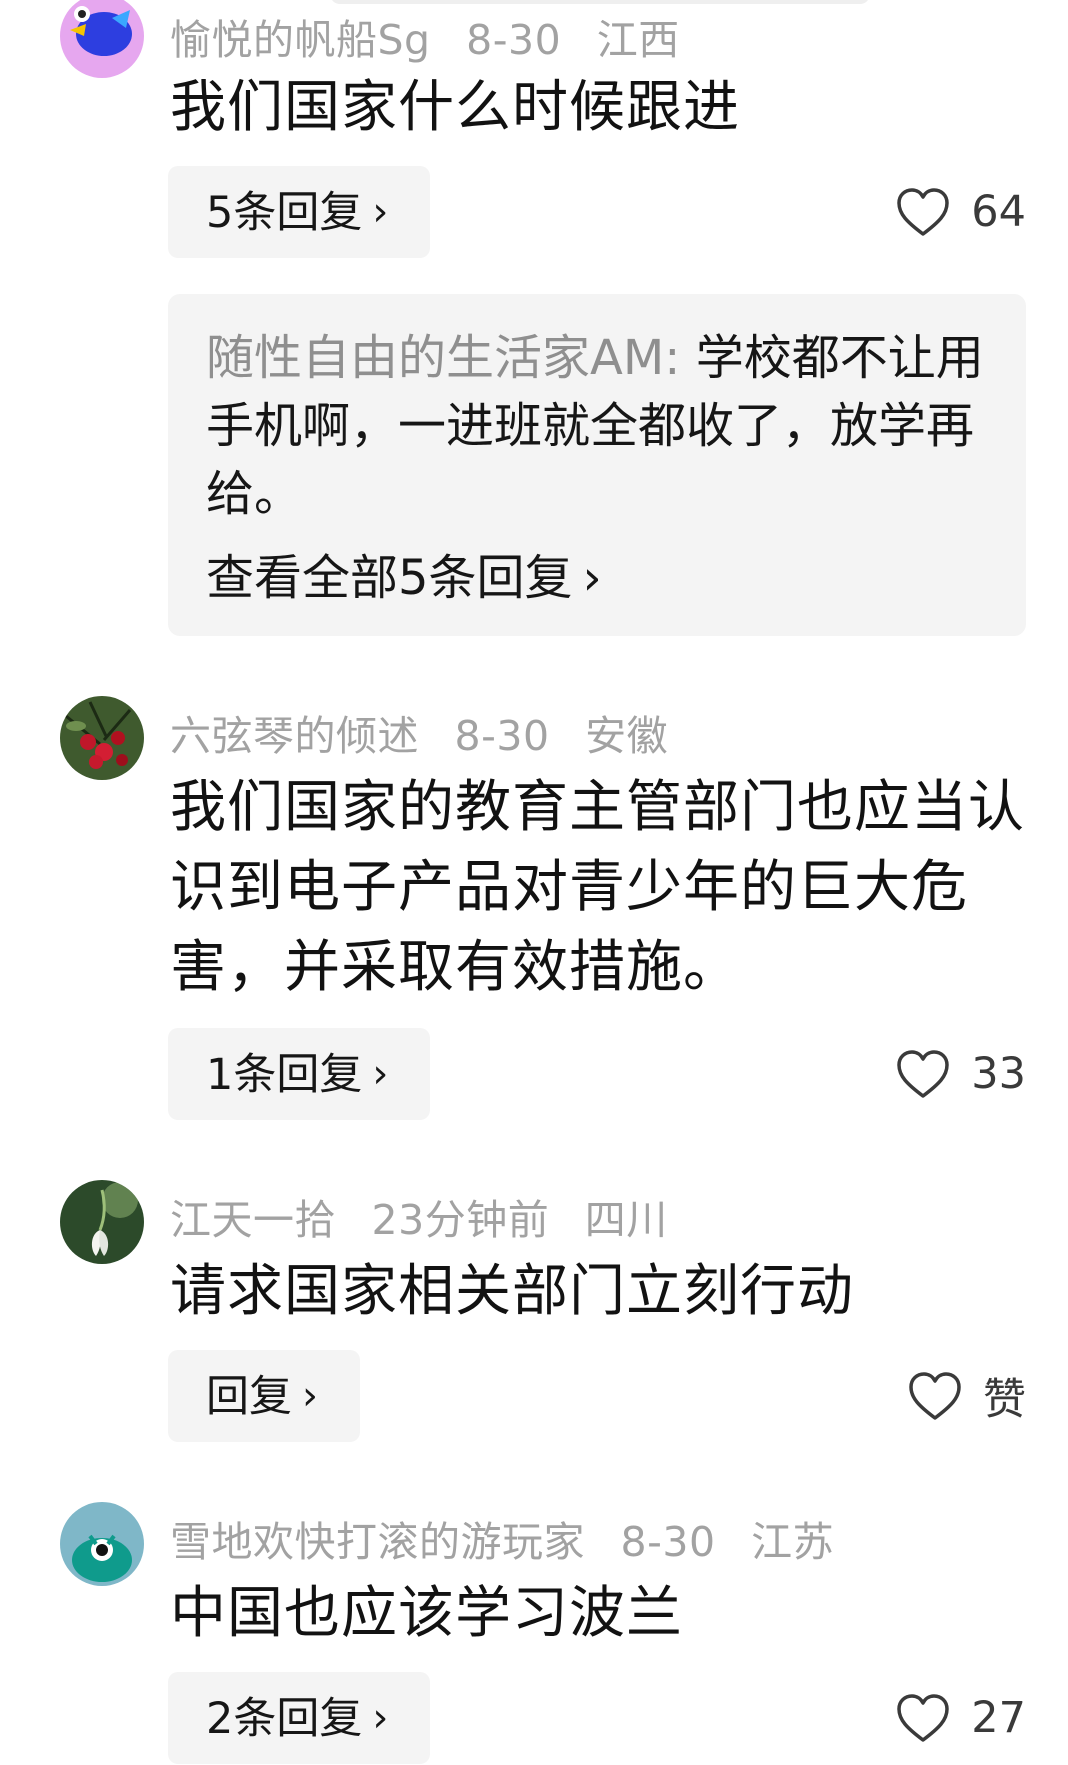  What do you see at coordinates (460, 1220) in the screenshot?
I see `comment-date: 23分钟前` at bounding box center [460, 1220].